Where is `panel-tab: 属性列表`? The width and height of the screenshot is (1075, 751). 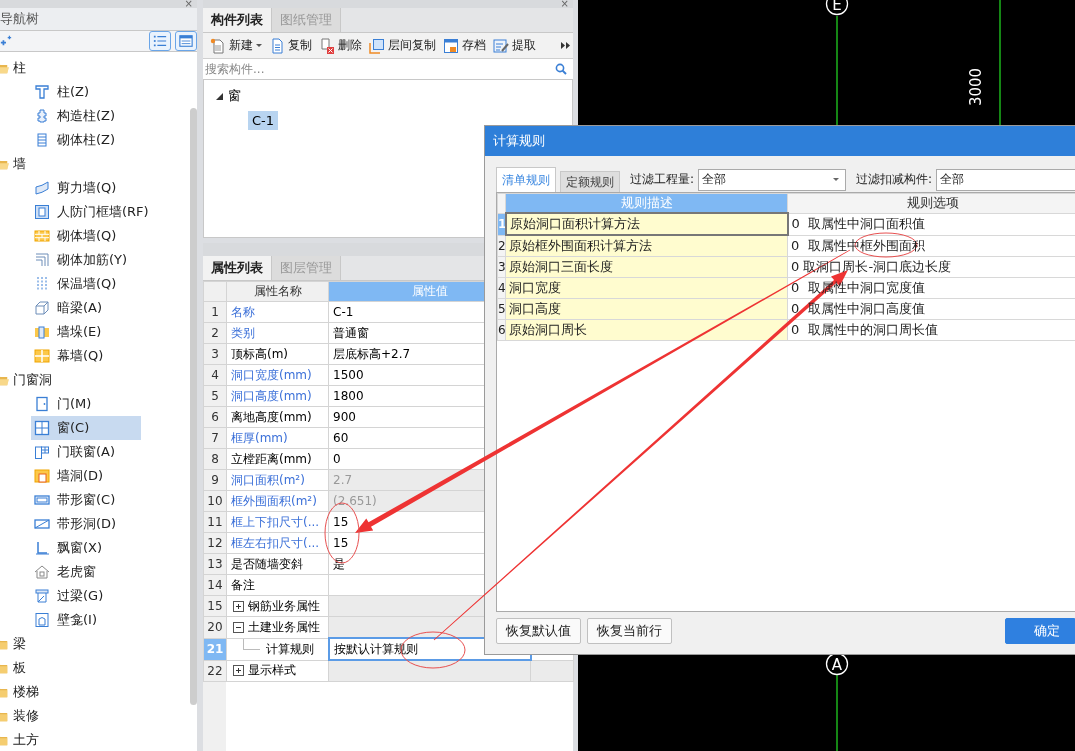 panel-tab: 属性列表 is located at coordinates (237, 268).